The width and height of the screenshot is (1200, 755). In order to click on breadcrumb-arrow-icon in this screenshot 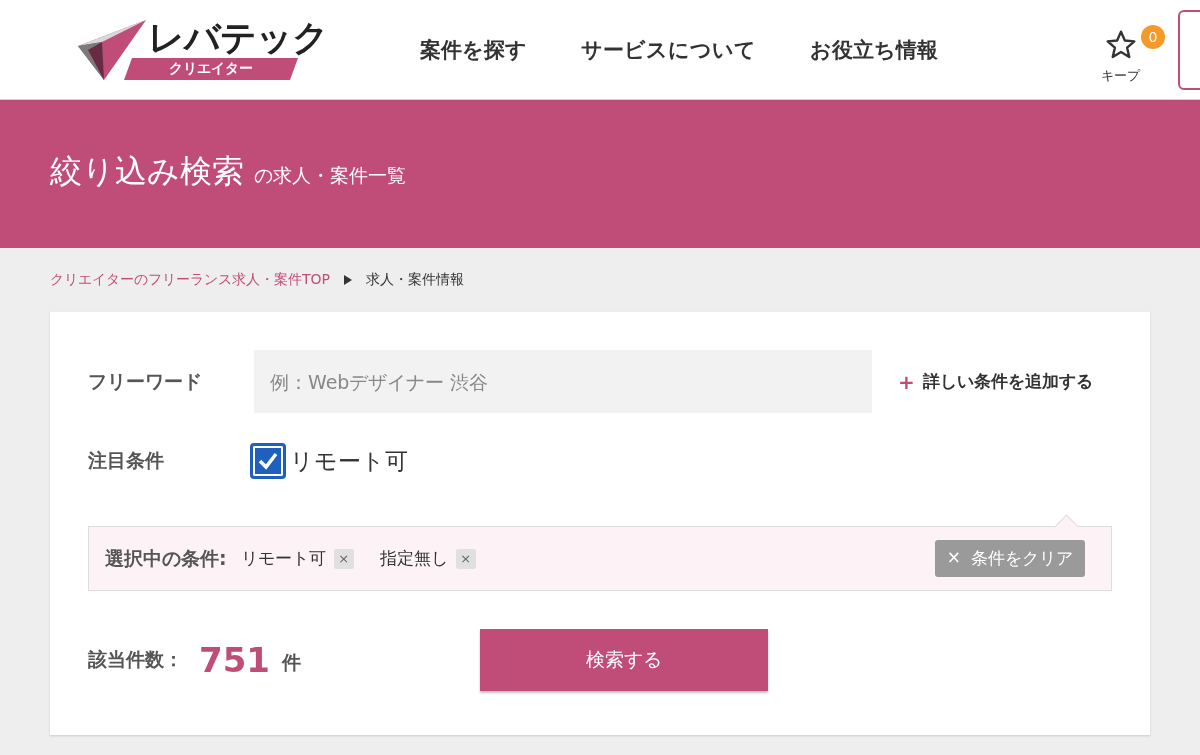, I will do `click(348, 279)`.